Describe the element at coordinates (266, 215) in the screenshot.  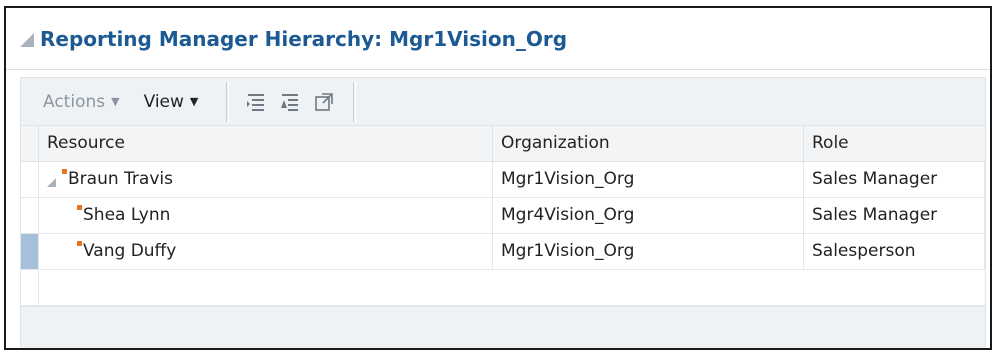
I see `resource-cell: Shea Lynn` at that location.